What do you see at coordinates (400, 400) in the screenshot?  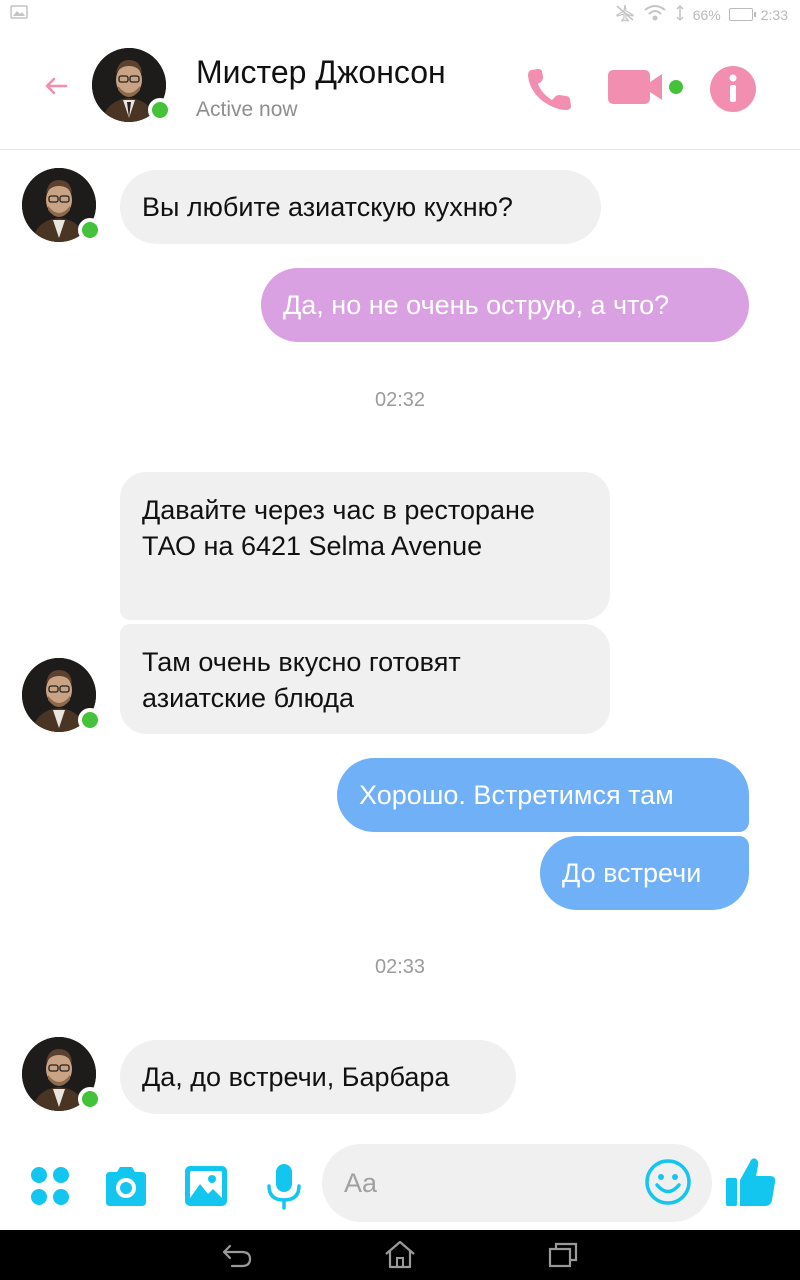 I see `message-timestamp: 02:32` at bounding box center [400, 400].